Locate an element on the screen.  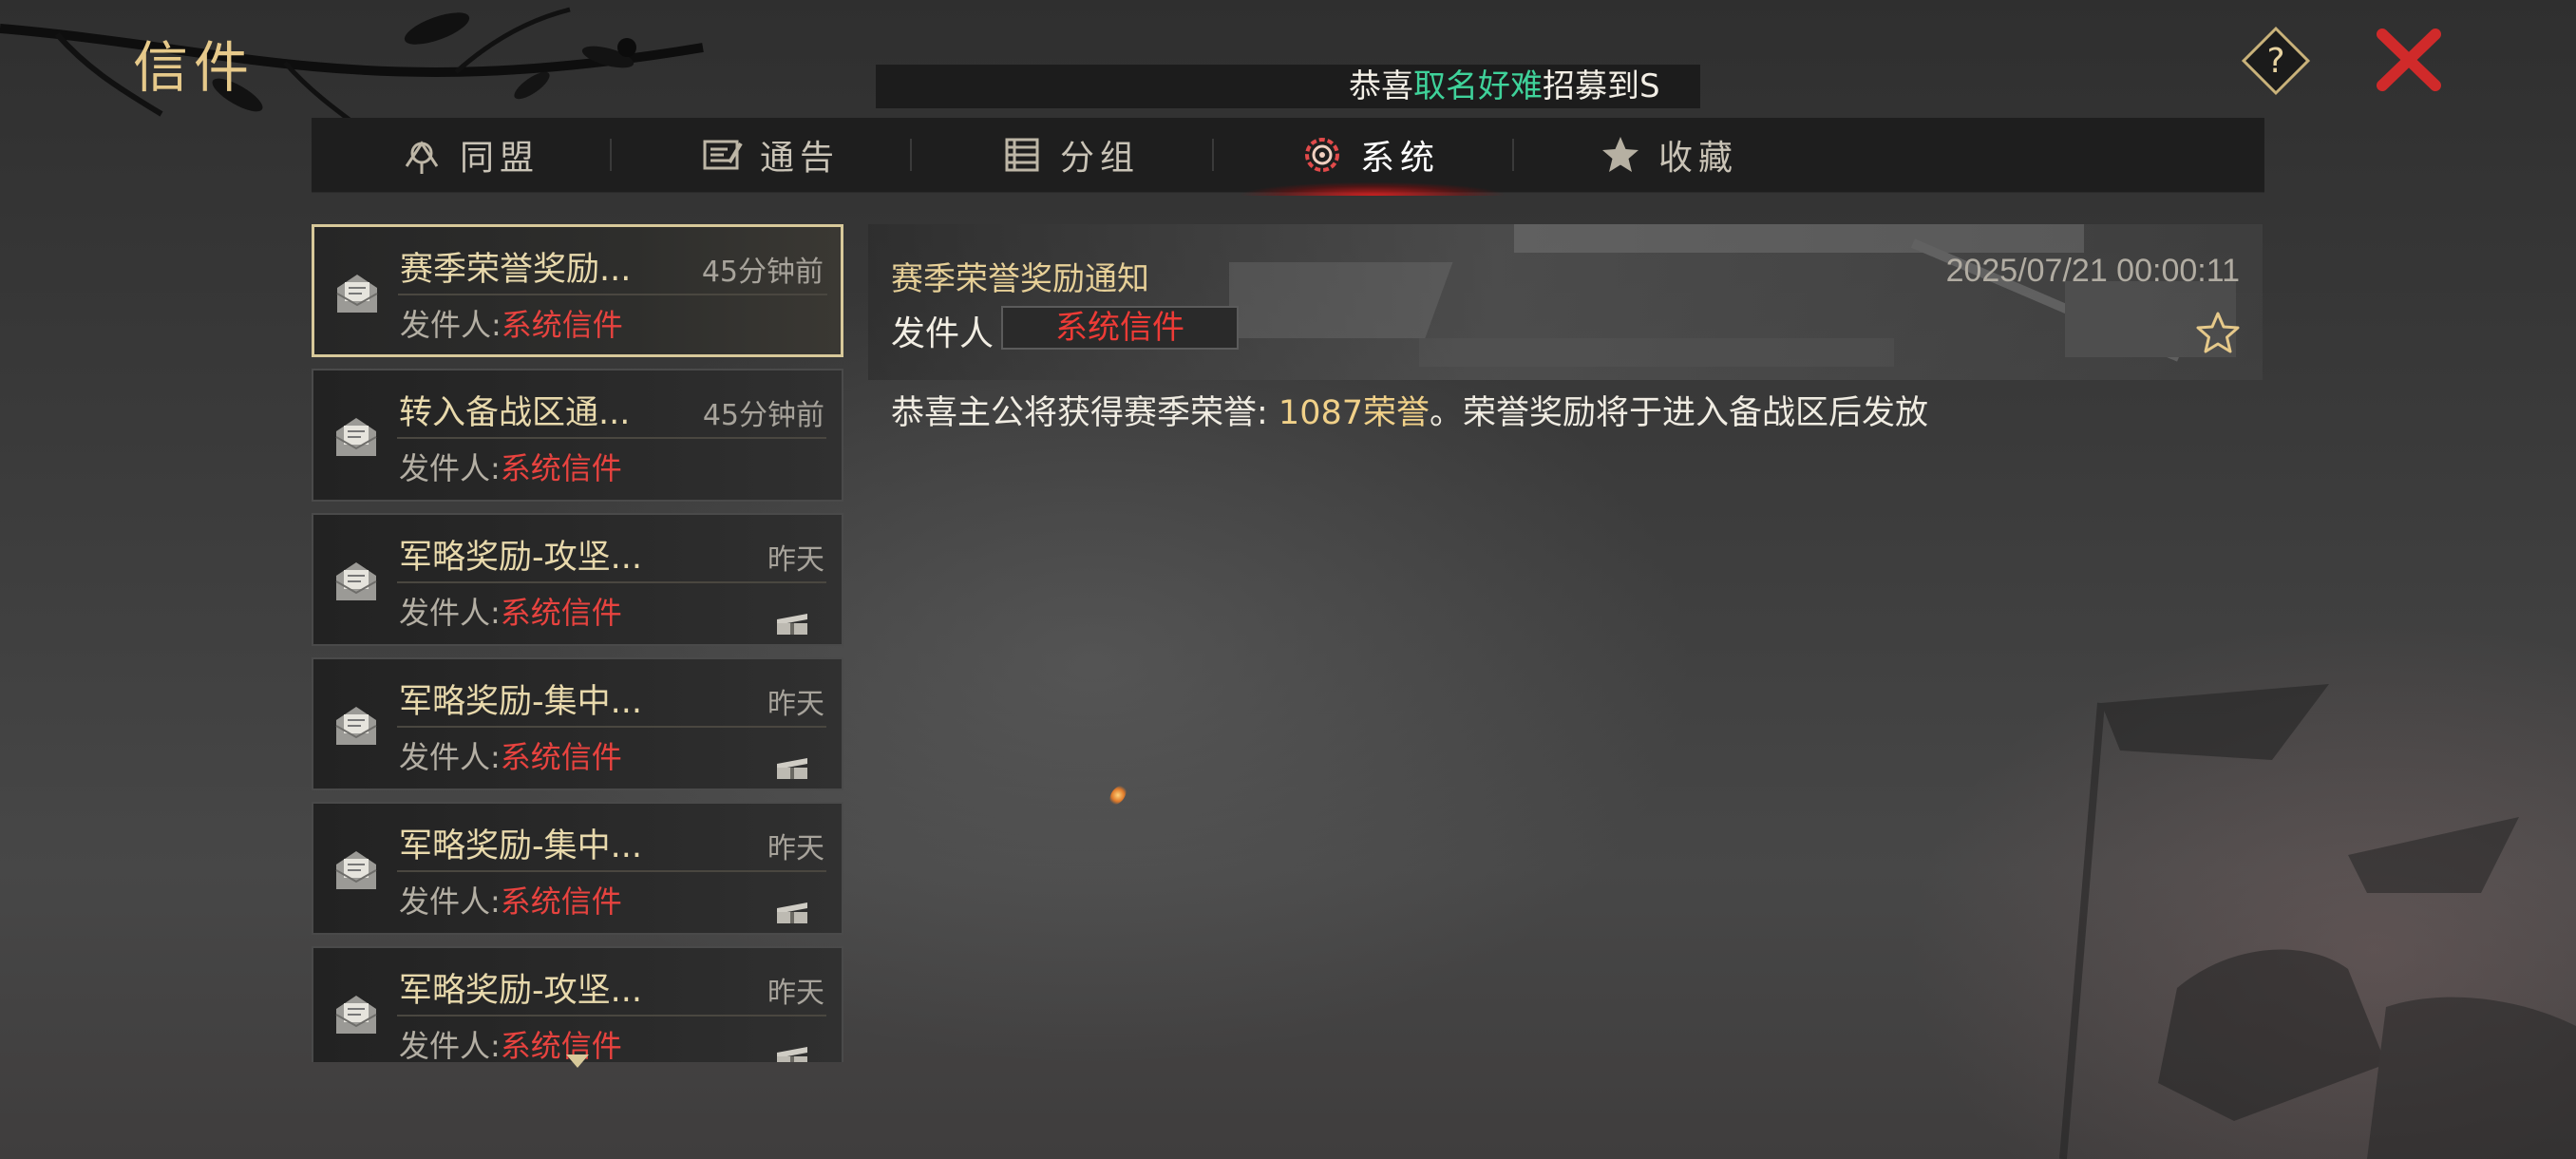
tab-notice: 通告 is located at coordinates (770, 155).